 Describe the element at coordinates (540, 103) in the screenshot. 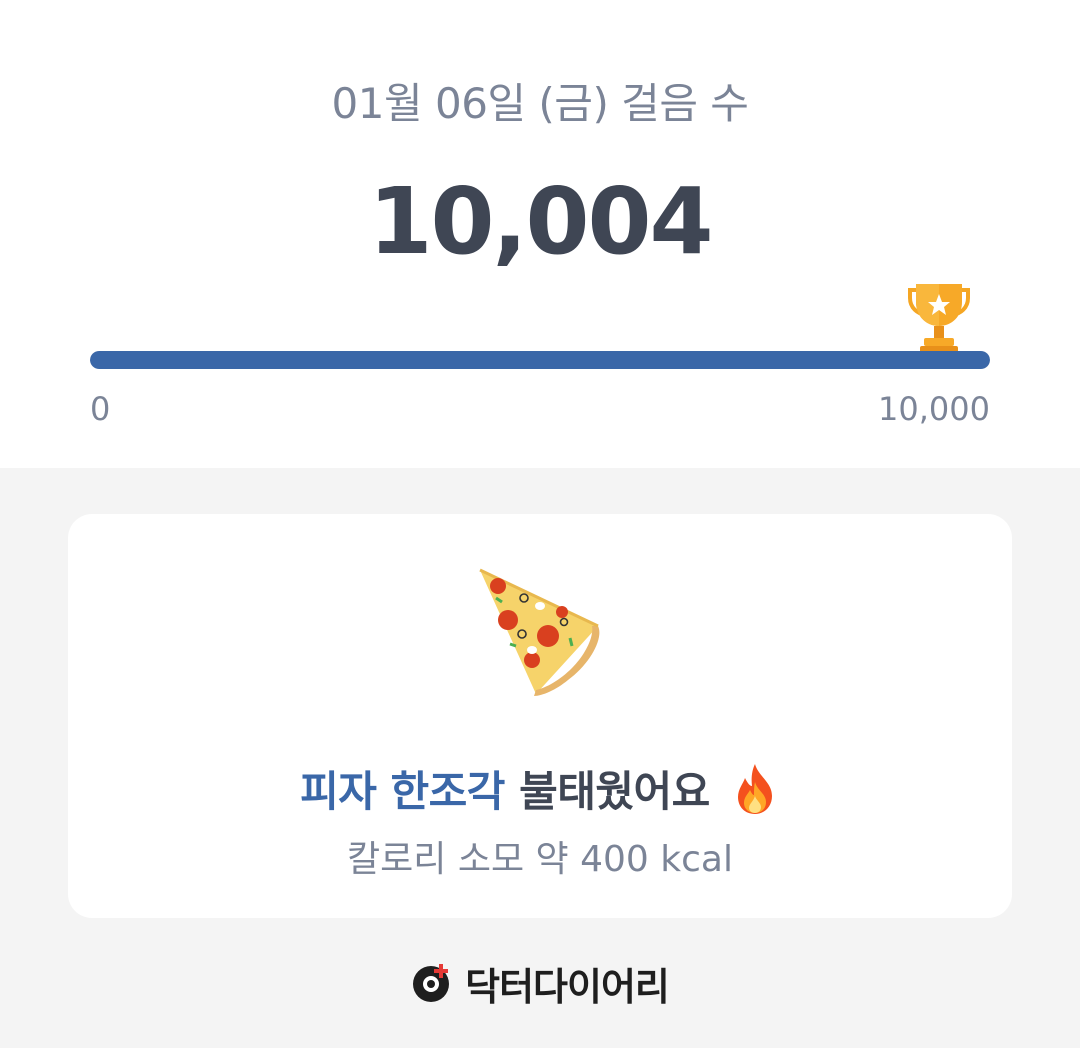

I see `date-title: 01월 06일 (금) 걸음 수` at that location.